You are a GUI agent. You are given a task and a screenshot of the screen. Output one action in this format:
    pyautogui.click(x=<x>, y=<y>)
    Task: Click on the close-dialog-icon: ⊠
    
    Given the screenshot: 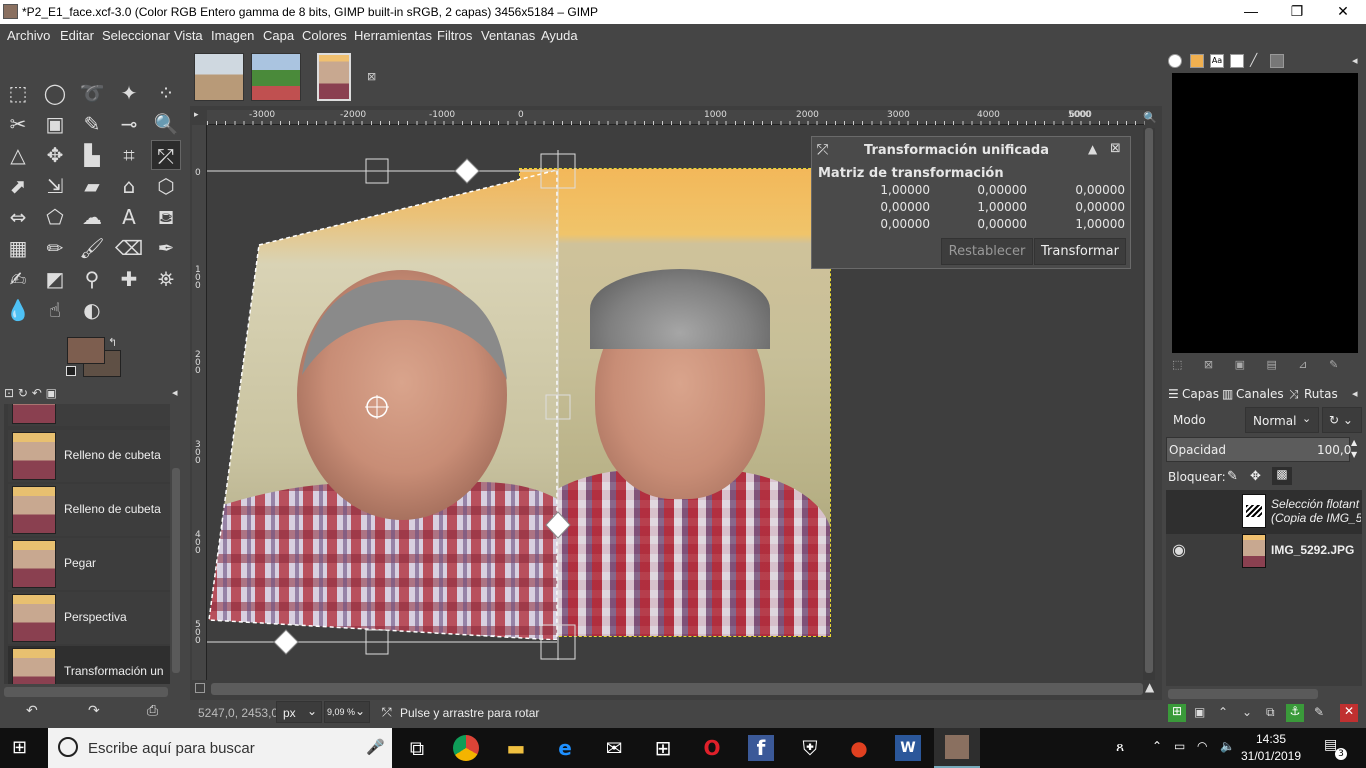 What is the action you would take?
    pyautogui.click(x=1115, y=148)
    